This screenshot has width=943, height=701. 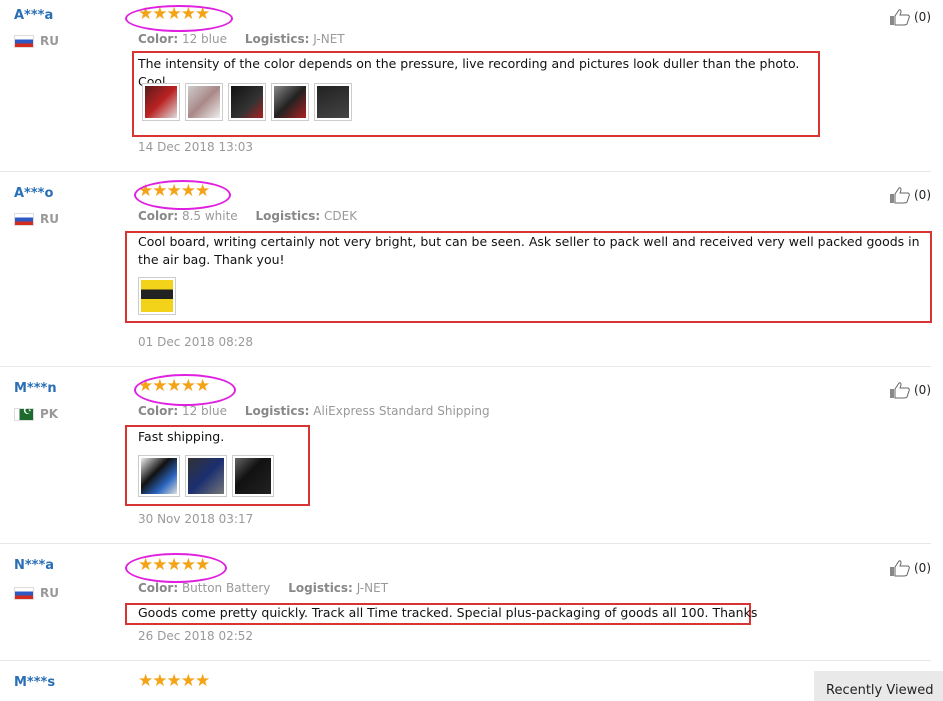 I want to click on reviewer-name: M***s, so click(x=34, y=682).